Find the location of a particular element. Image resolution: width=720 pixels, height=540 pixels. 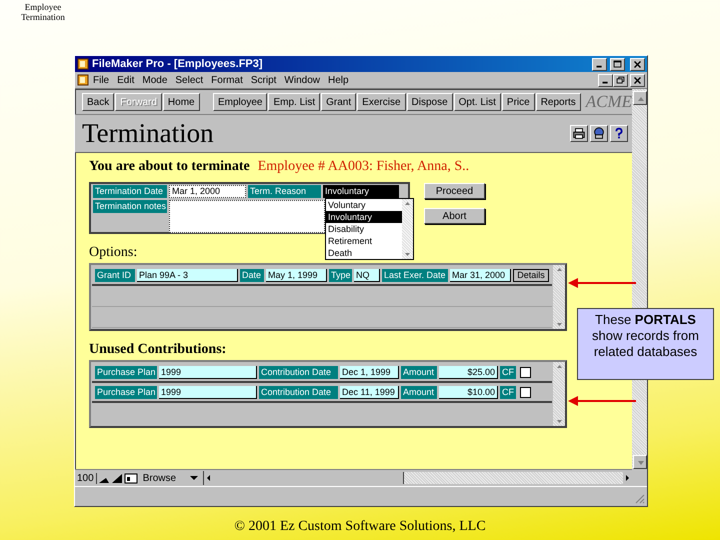

menu-item: File is located at coordinates (101, 80).